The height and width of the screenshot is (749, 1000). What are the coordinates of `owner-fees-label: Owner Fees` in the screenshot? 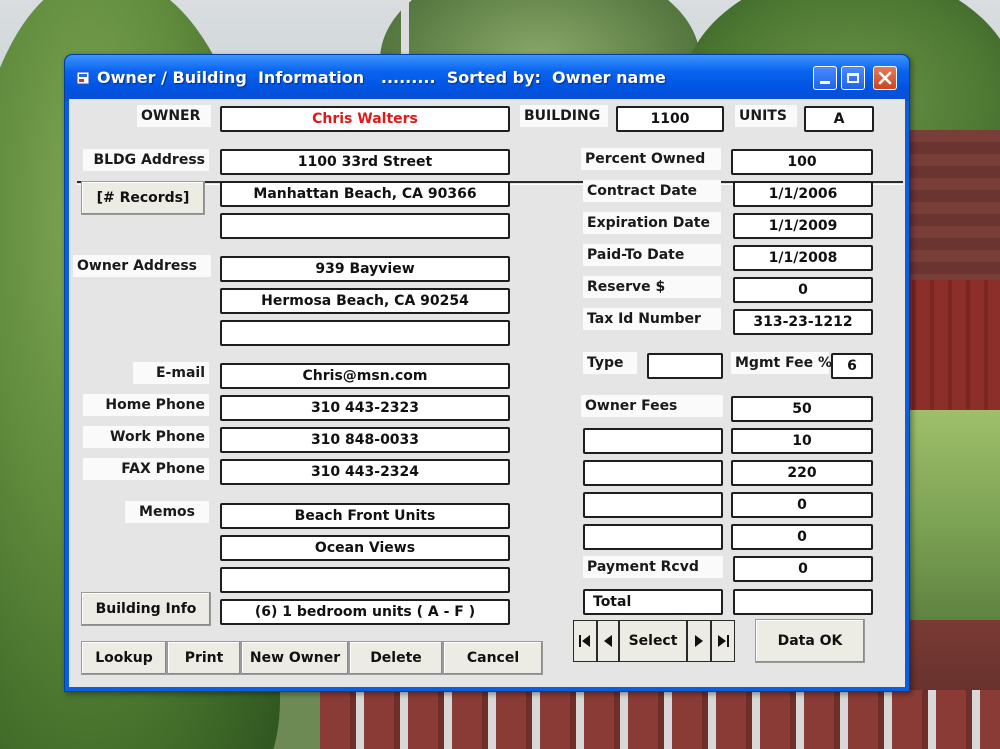 It's located at (652, 406).